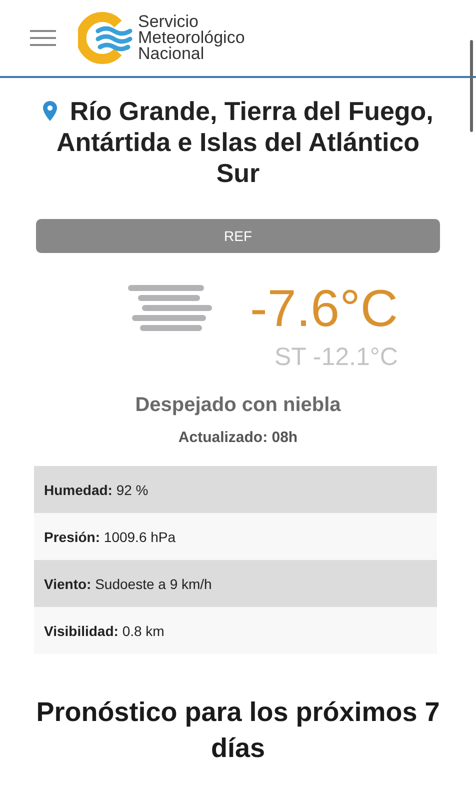  Describe the element at coordinates (238, 405) in the screenshot. I see `condition-text: Despejado con niebla` at that location.